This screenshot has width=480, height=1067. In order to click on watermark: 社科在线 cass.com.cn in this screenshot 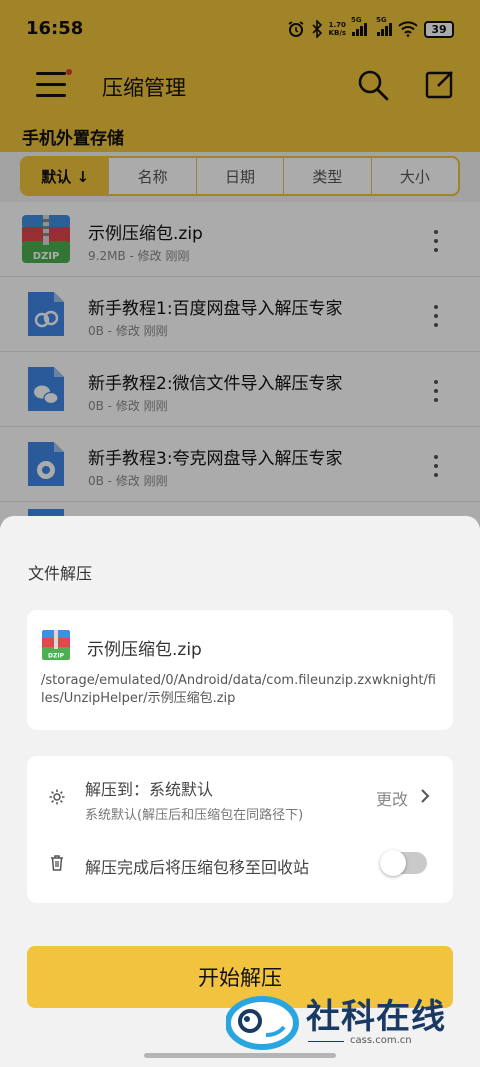, I will do `click(350, 1024)`.